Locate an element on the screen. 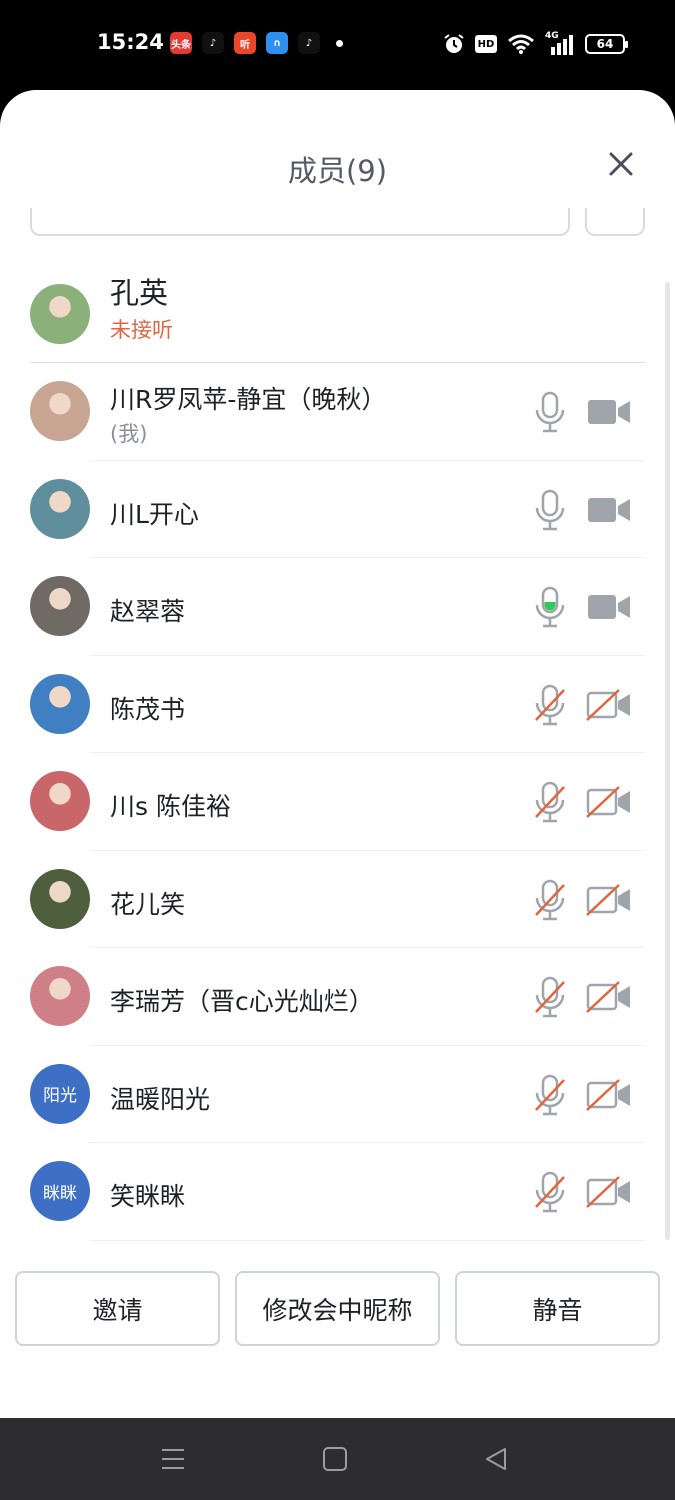 The height and width of the screenshot is (1500, 675). ting-icon: 听 is located at coordinates (245, 43).